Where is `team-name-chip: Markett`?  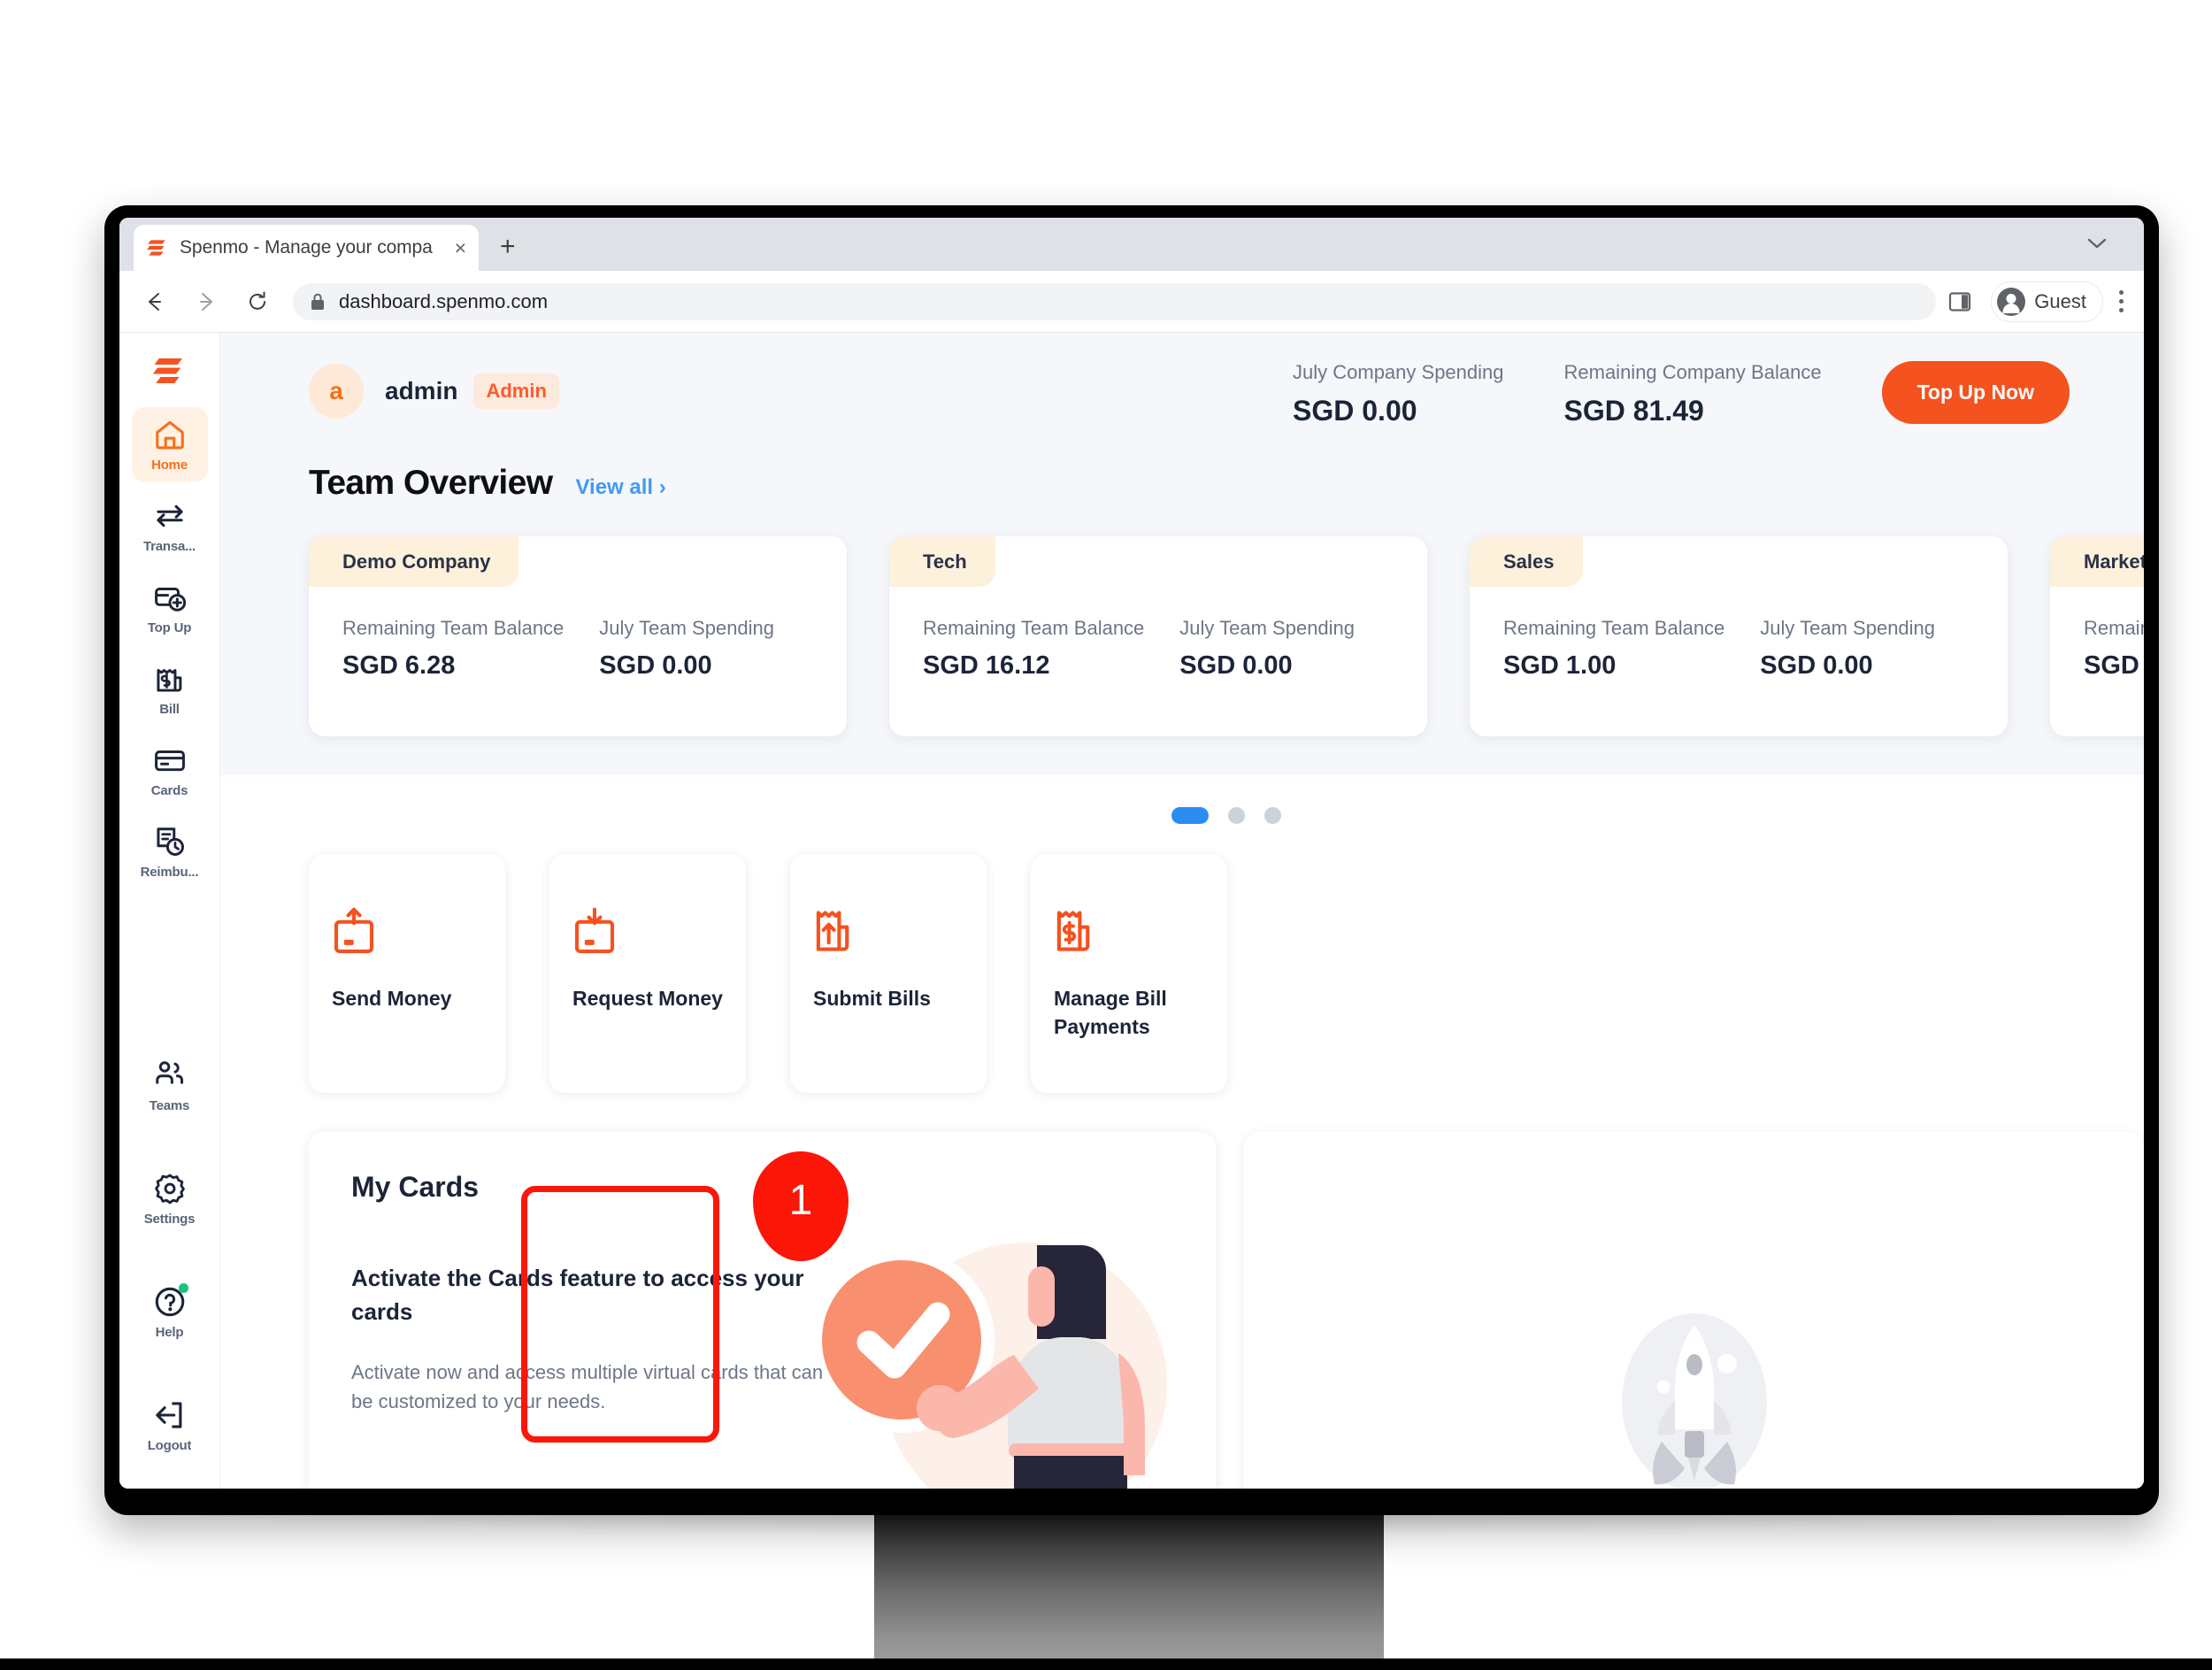 team-name-chip: Markett is located at coordinates (2097, 561).